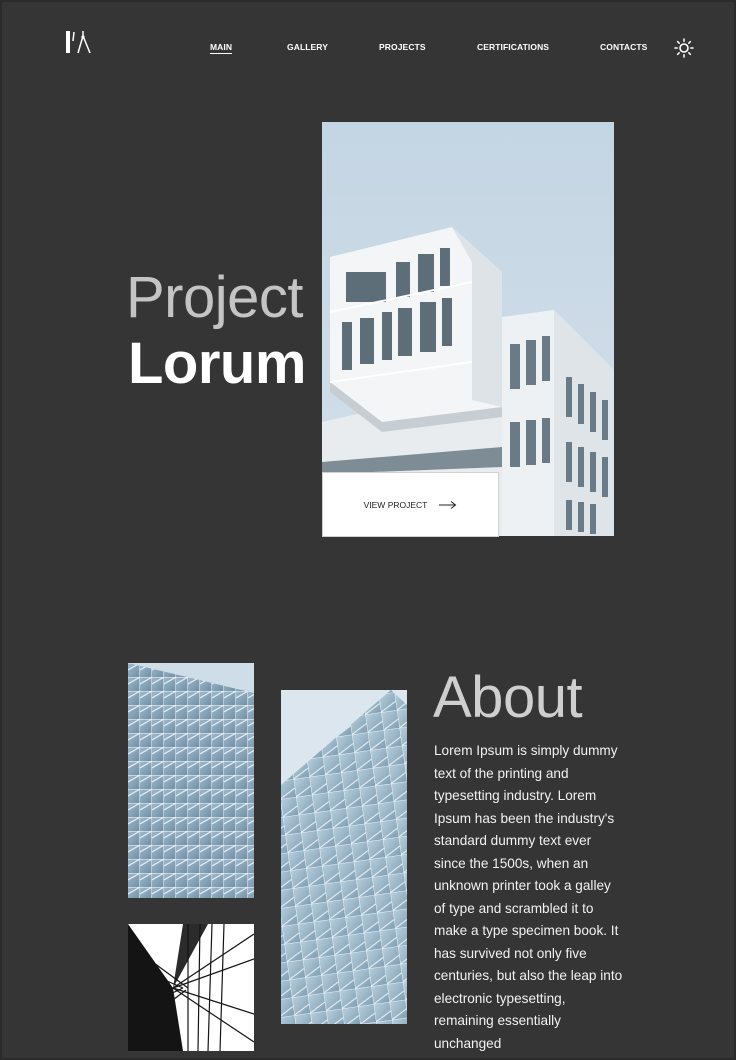 This screenshot has height=1060, width=736. What do you see at coordinates (513, 47) in the screenshot?
I see `nav-certifications: CERTIFICATIONS` at bounding box center [513, 47].